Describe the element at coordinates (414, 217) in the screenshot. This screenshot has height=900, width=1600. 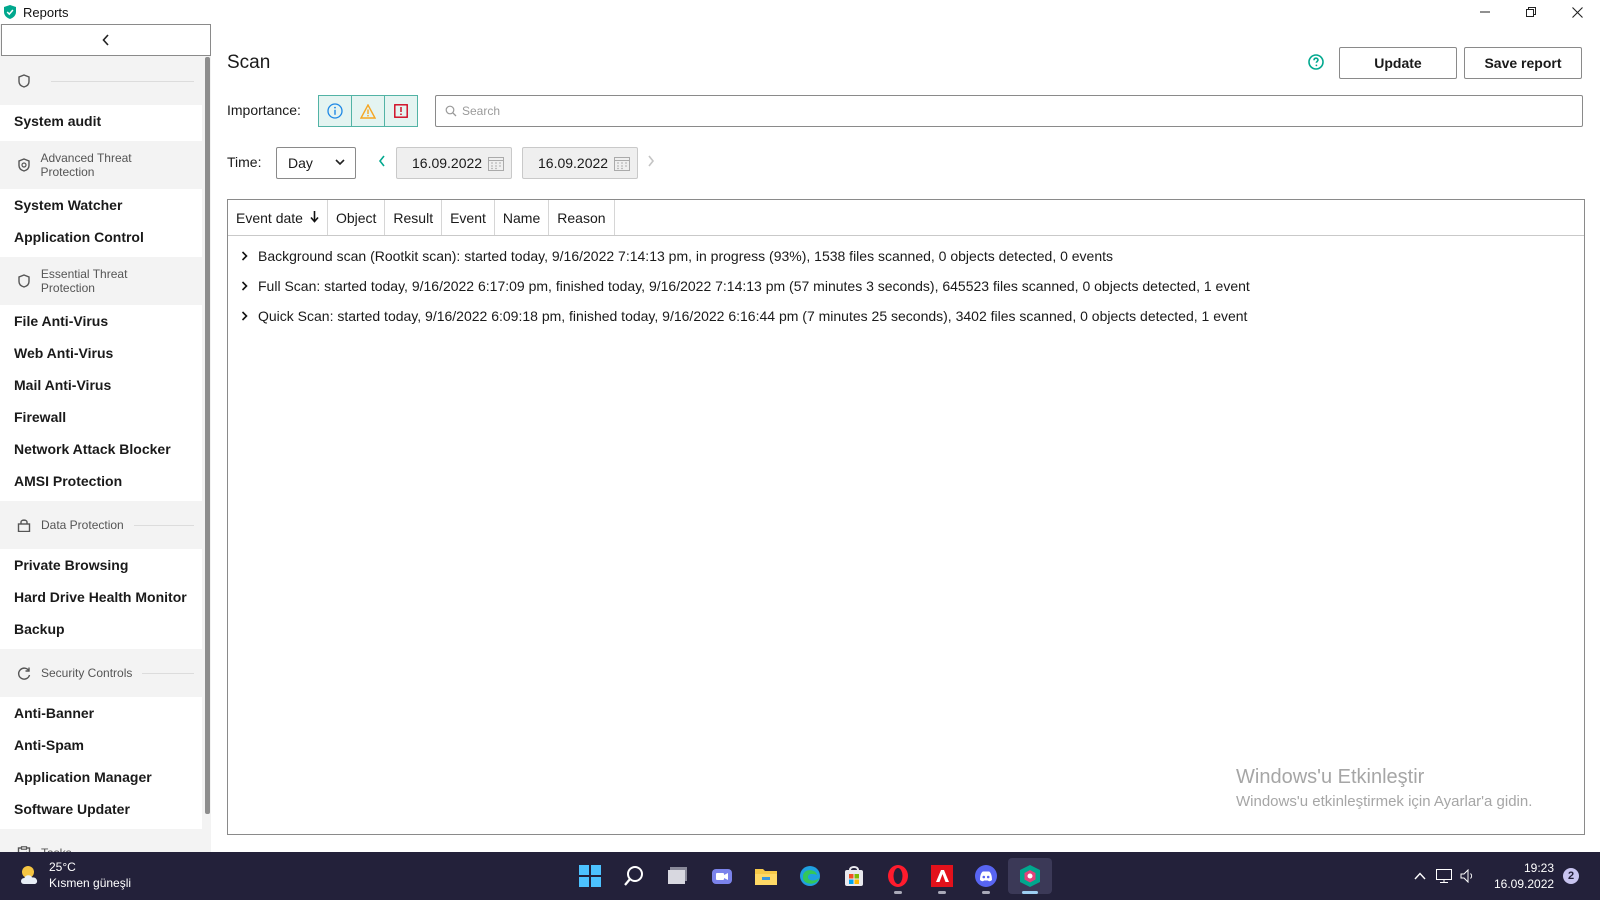
I see `column-header-result: Result` at that location.